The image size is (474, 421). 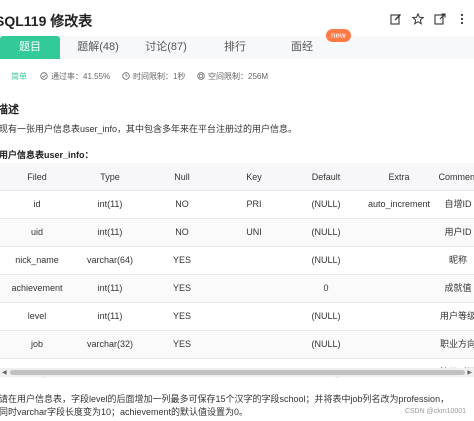 What do you see at coordinates (75, 76) in the screenshot?
I see `pass-rate: 通过率：41.55%` at bounding box center [75, 76].